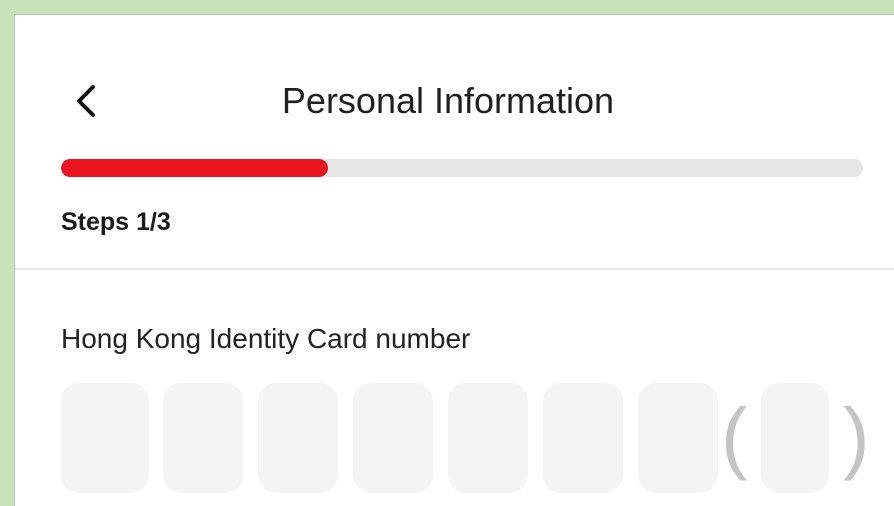 The width and height of the screenshot is (894, 506). Describe the element at coordinates (462, 168) in the screenshot. I see `progress-bar` at that location.